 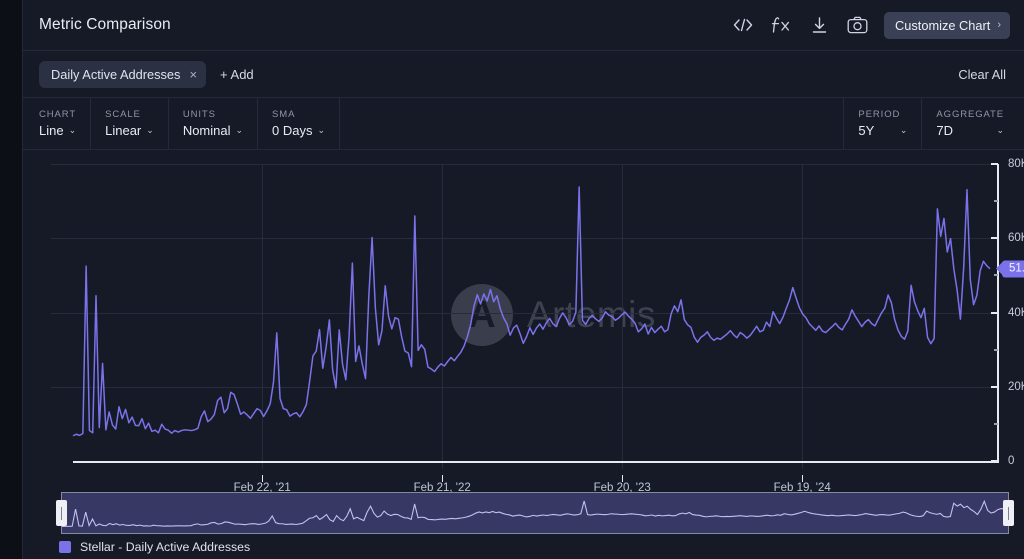 I want to click on close-icon: ×, so click(x=193, y=74).